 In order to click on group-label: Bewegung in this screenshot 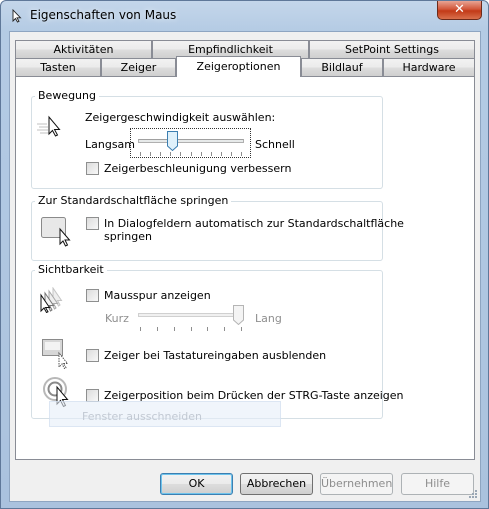, I will do `click(67, 95)`.